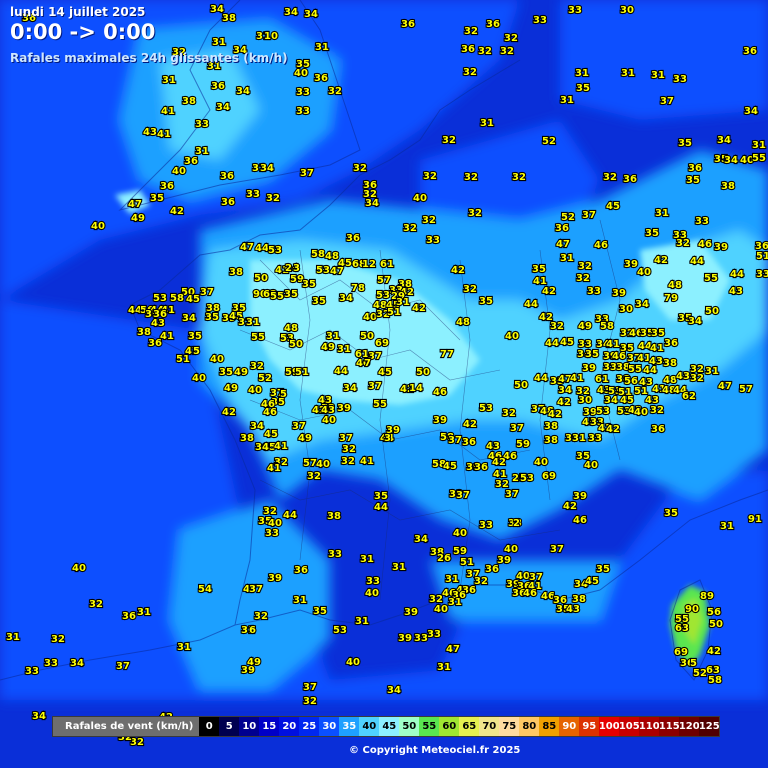 The image size is (768, 768). What do you see at coordinates (725, 386) in the screenshot?
I see `station-value: 47` at bounding box center [725, 386].